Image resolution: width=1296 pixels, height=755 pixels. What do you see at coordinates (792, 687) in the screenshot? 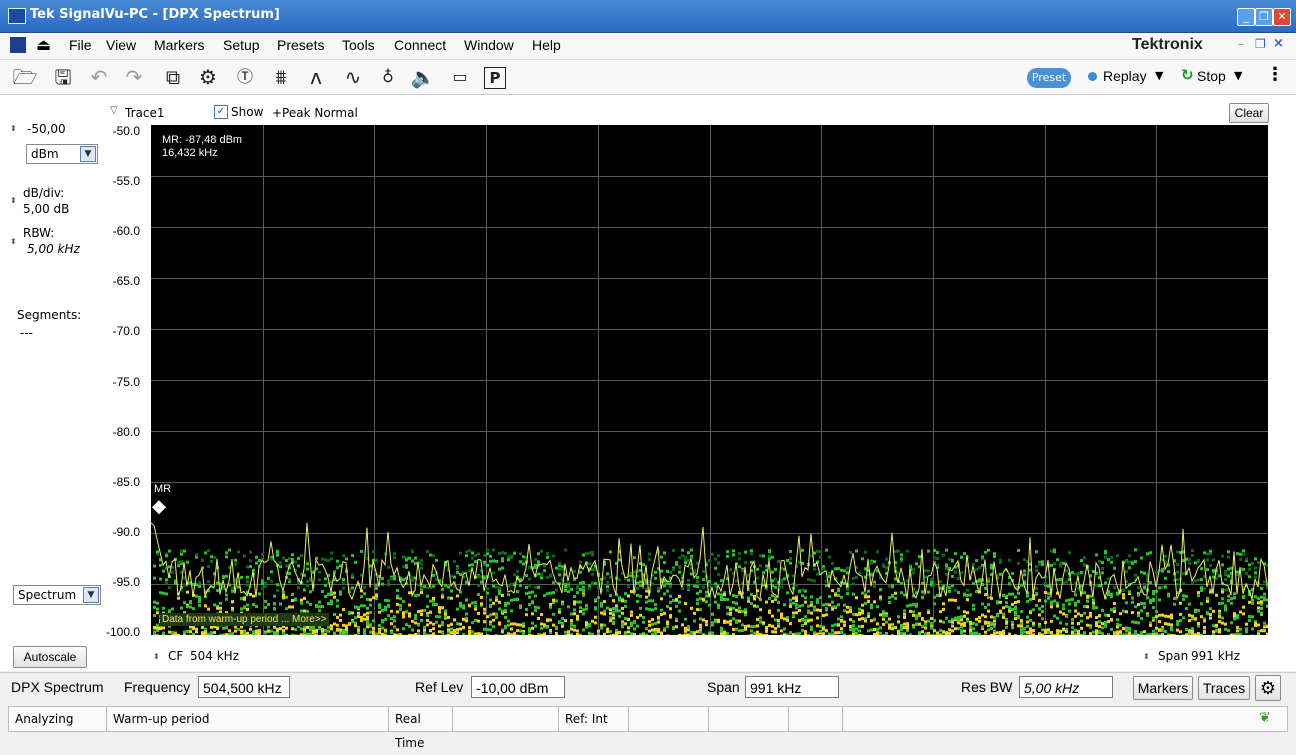
I see `span-input: 991 kHz` at bounding box center [792, 687].